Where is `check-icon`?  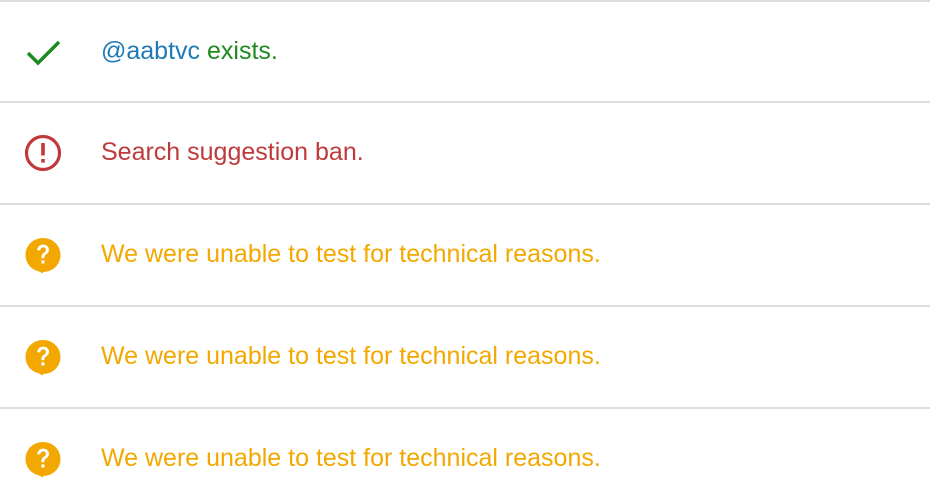 check-icon is located at coordinates (43, 53).